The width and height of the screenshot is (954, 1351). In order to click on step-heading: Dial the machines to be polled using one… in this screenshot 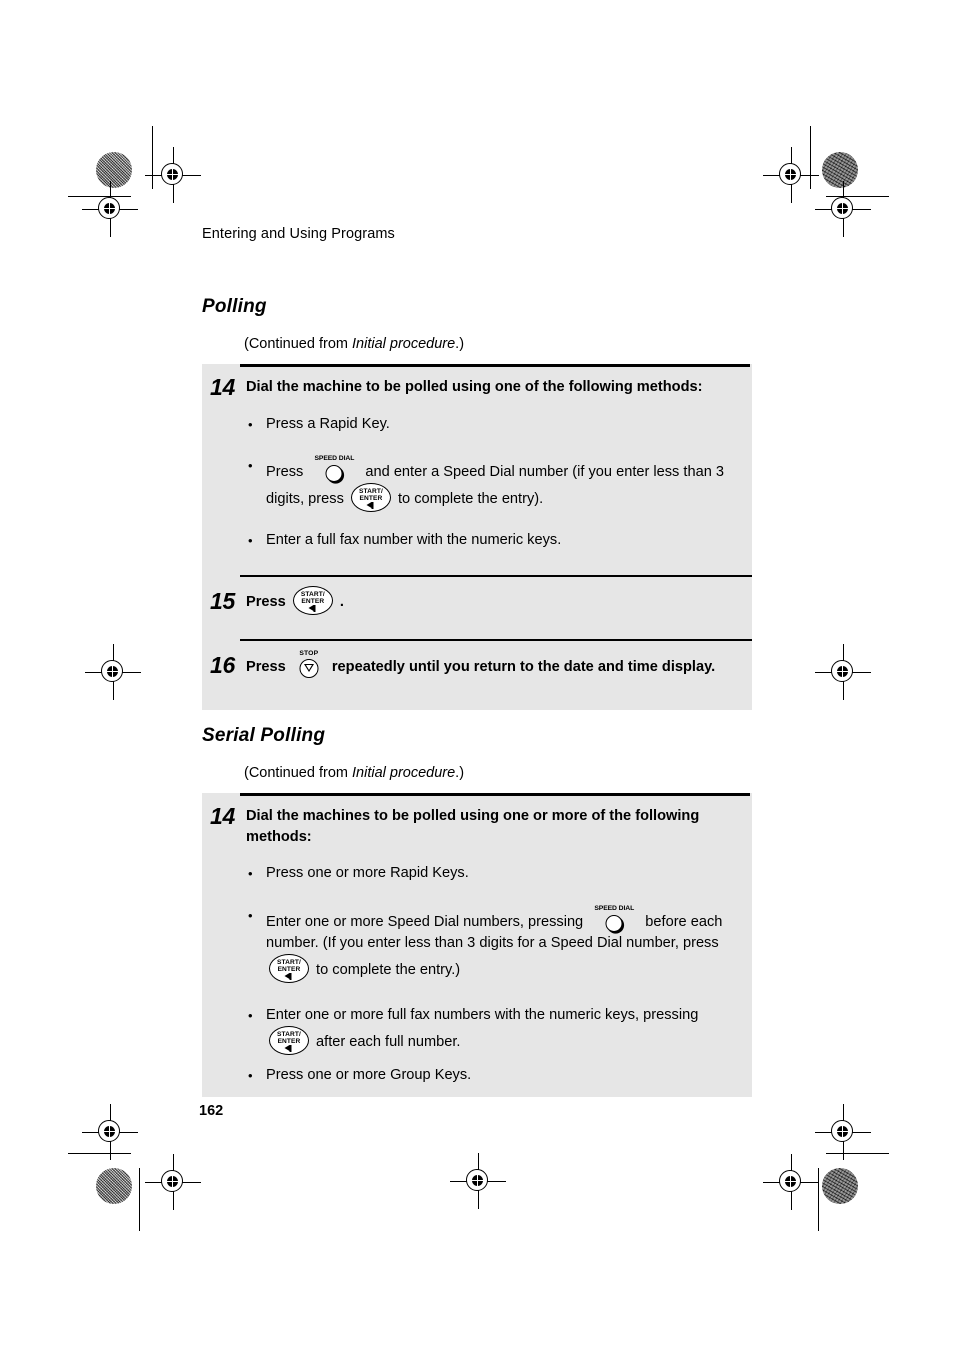, I will do `click(473, 826)`.